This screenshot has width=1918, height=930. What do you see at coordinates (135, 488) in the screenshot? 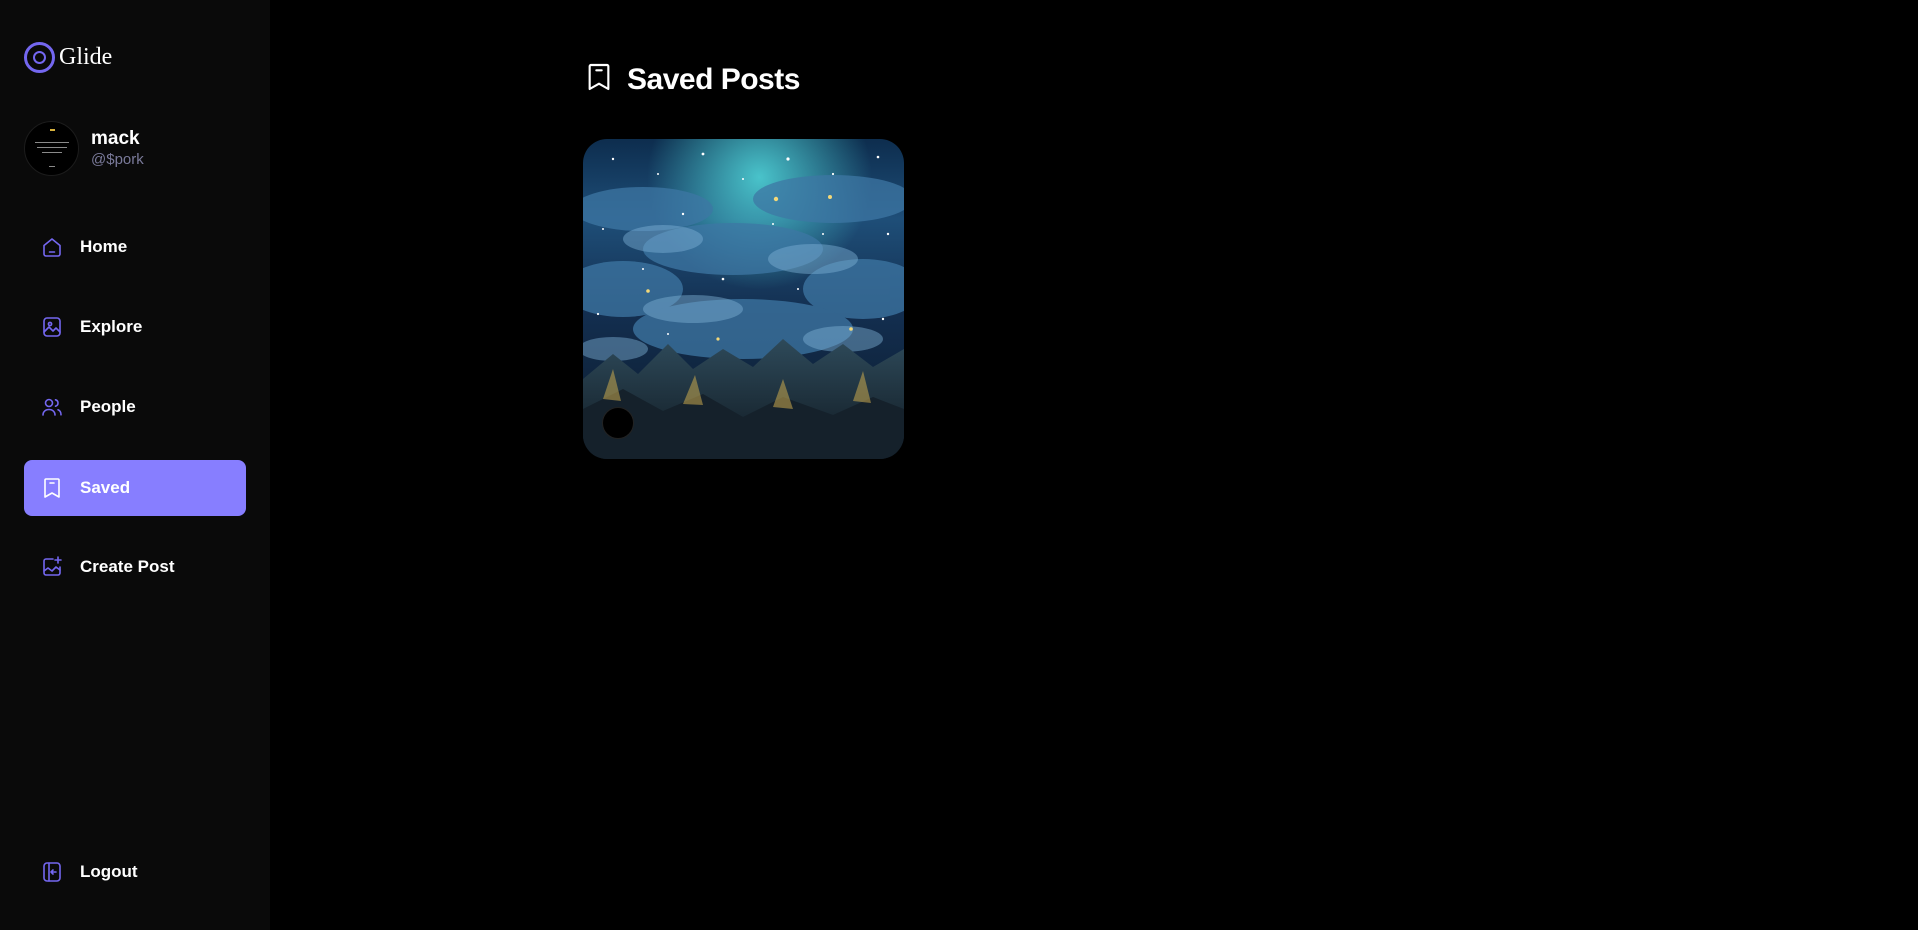
I see `sidebar-item-saved: Saved` at bounding box center [135, 488].